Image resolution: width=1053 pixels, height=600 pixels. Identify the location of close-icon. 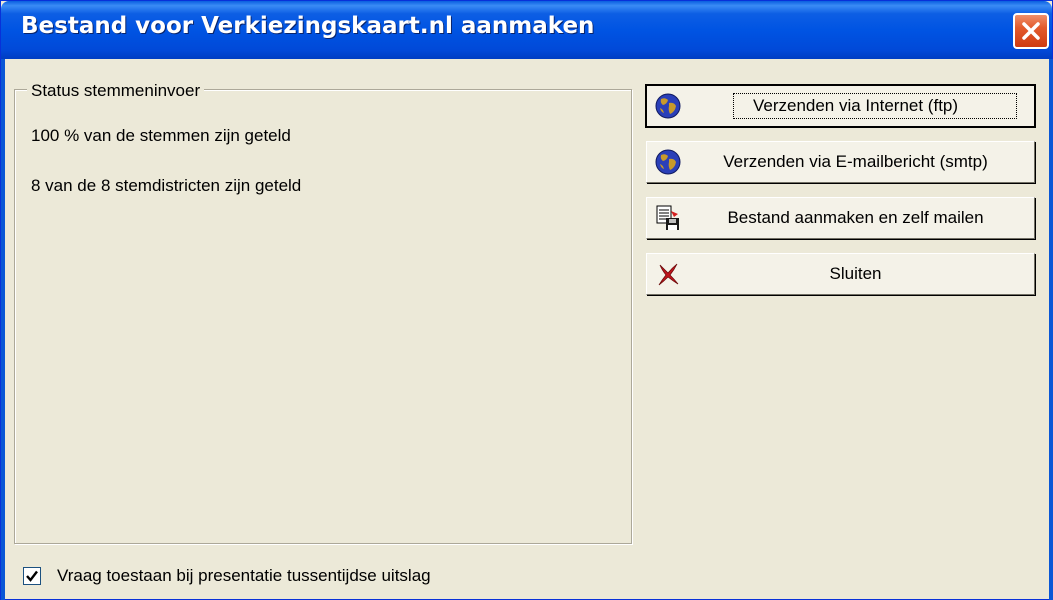
(1031, 31).